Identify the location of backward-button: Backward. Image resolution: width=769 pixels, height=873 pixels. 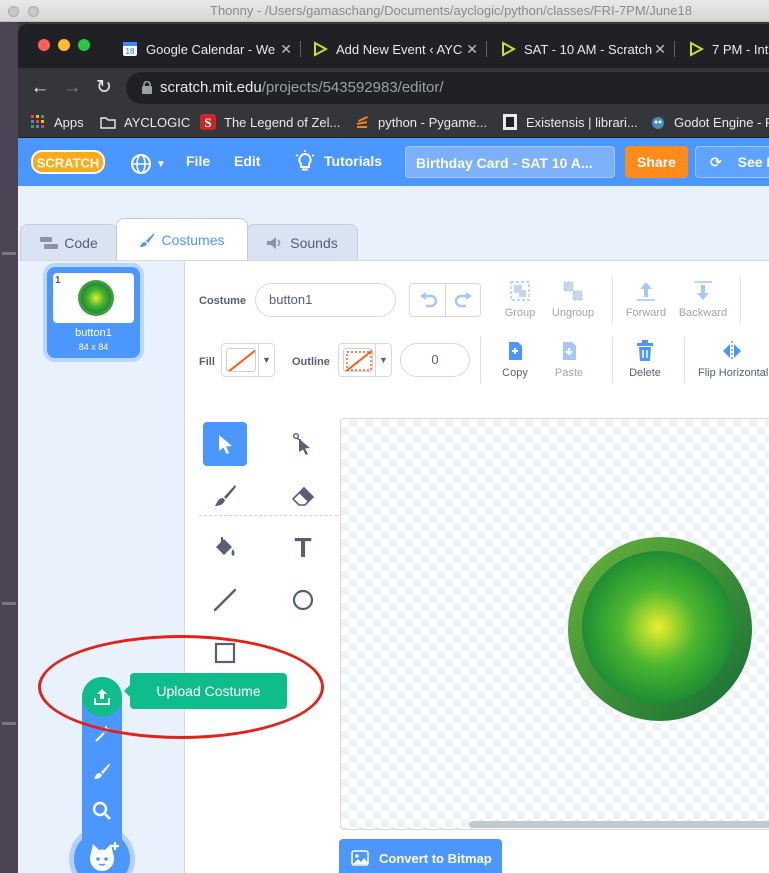
(703, 299).